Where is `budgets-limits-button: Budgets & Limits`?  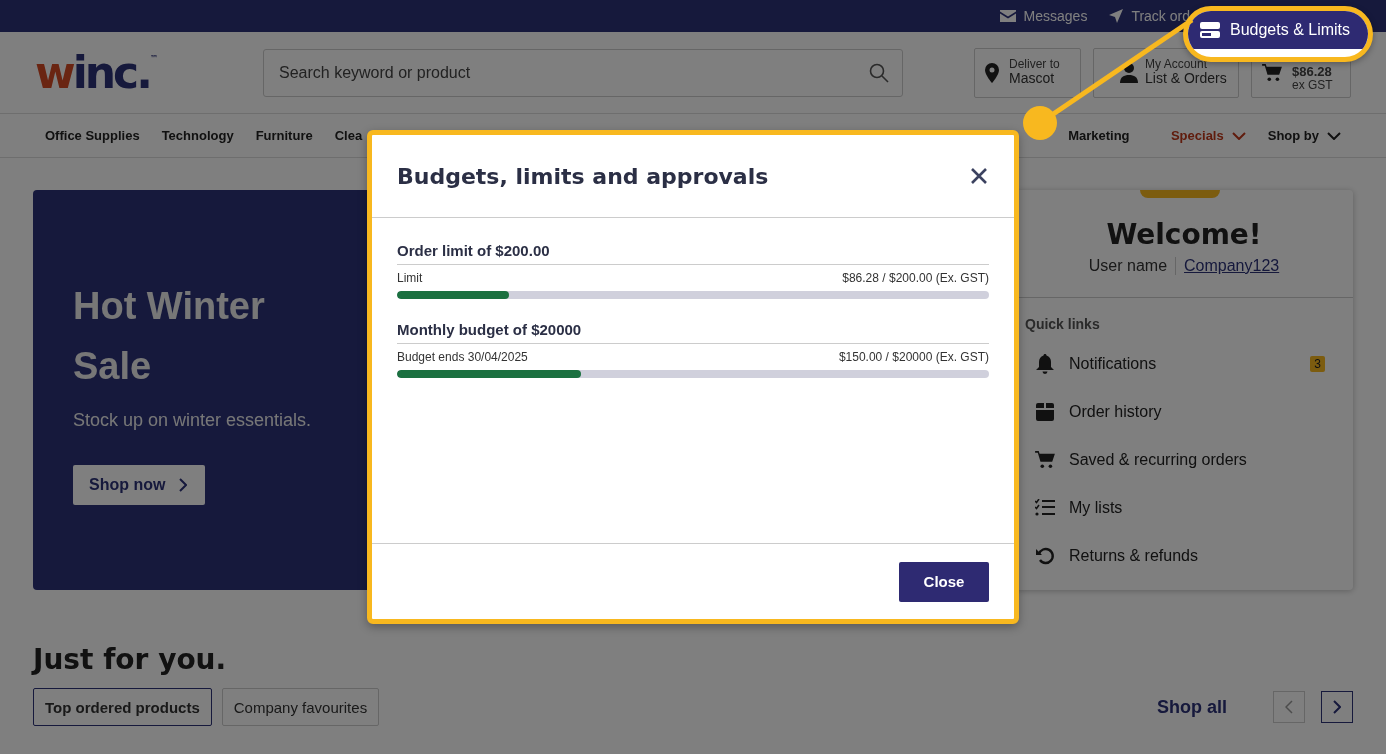
budgets-limits-button: Budgets & Limits is located at coordinates (1278, 30).